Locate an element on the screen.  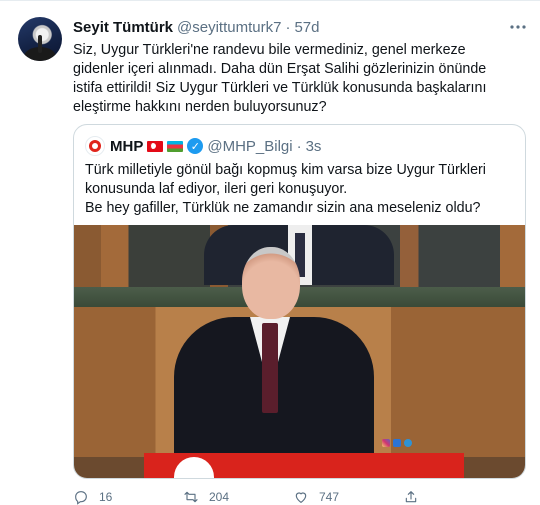
author-avatar is located at coordinates (40, 39).